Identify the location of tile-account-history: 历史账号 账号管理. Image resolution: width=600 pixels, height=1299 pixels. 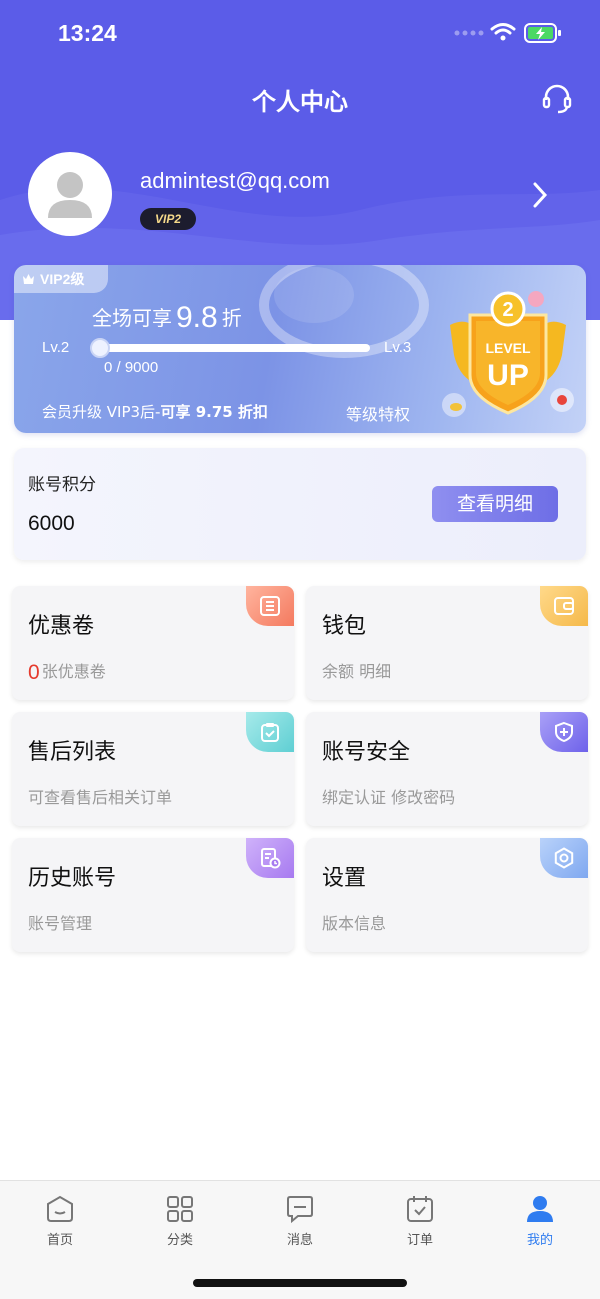
(153, 895).